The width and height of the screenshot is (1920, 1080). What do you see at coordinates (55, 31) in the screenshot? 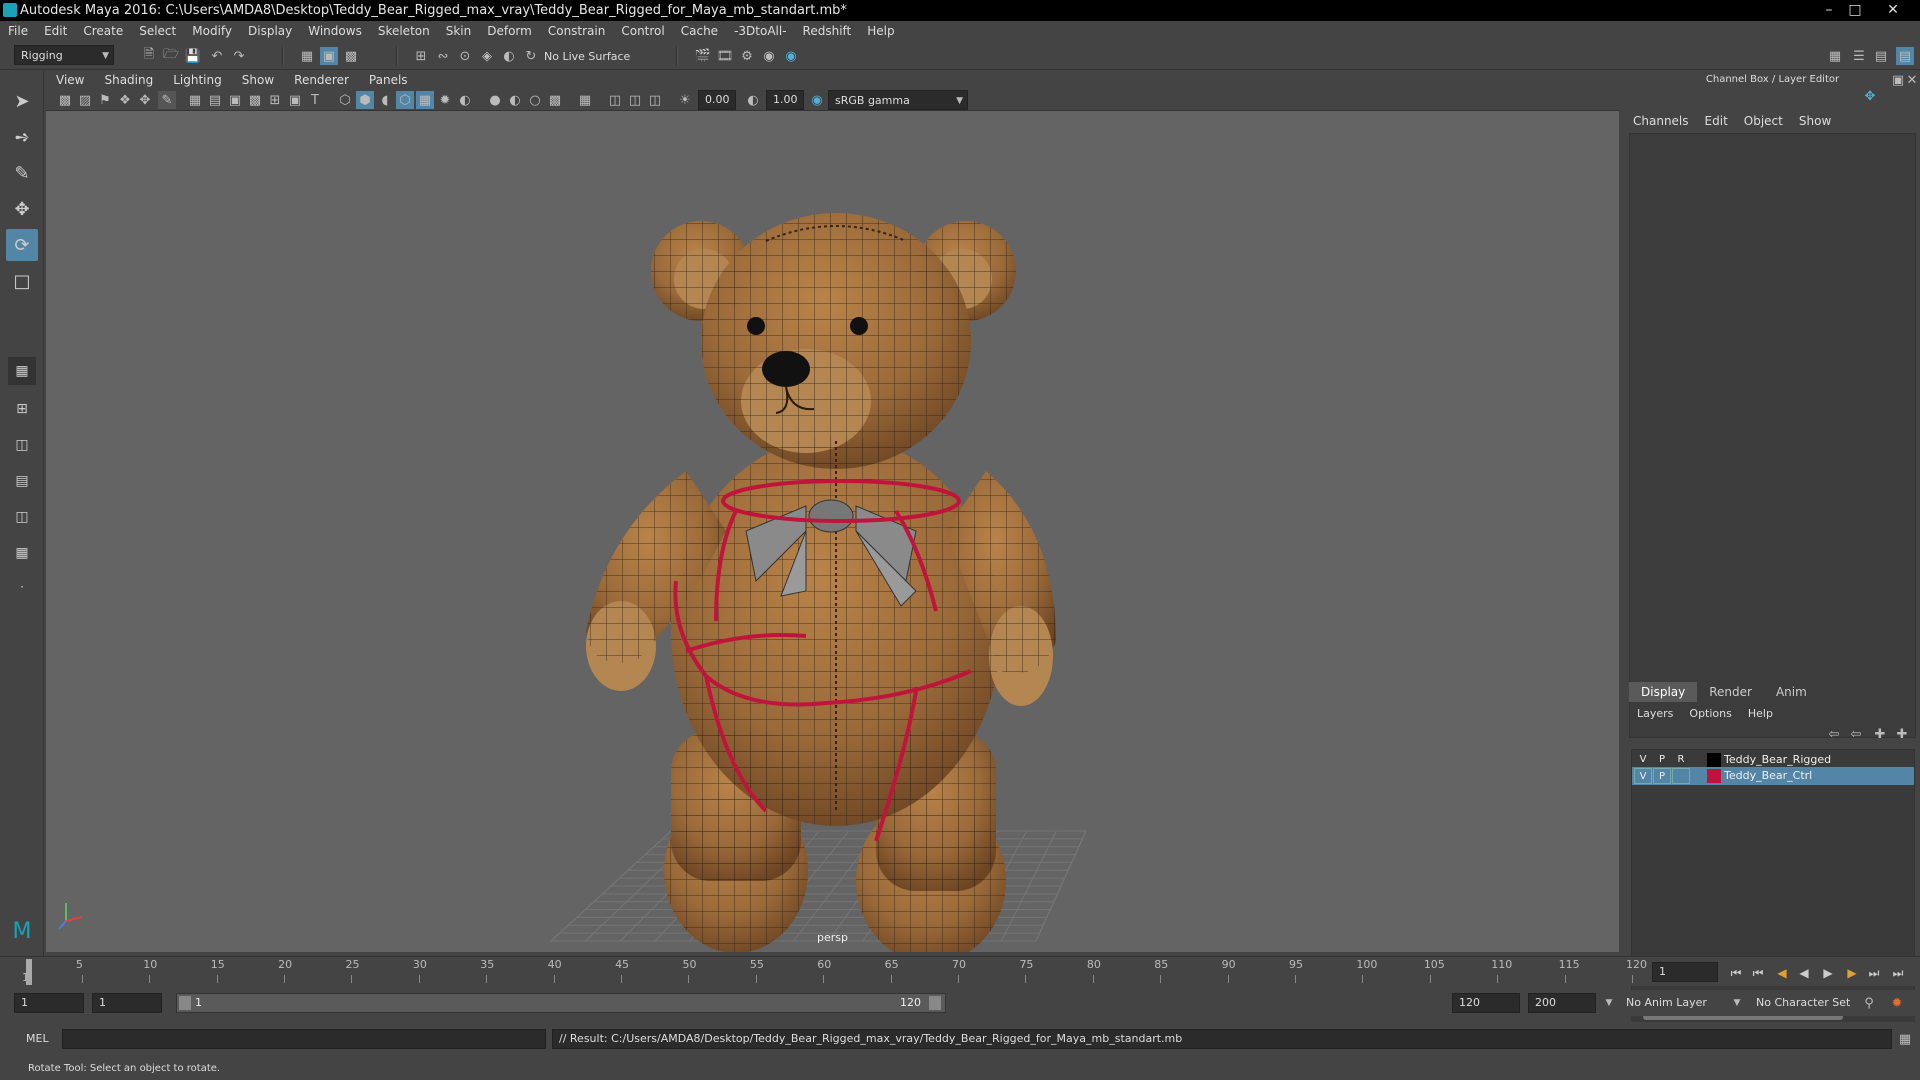
I see `menu-edit: Edit` at bounding box center [55, 31].